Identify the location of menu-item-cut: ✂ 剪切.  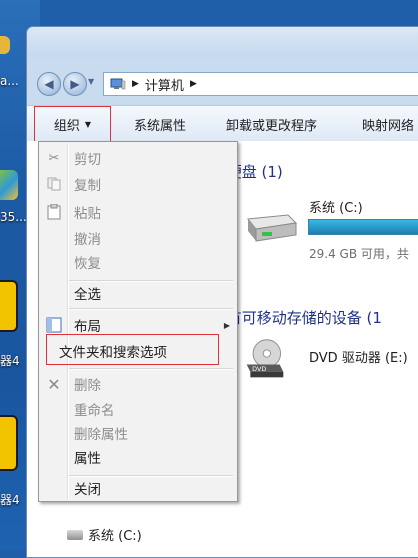
(138, 158).